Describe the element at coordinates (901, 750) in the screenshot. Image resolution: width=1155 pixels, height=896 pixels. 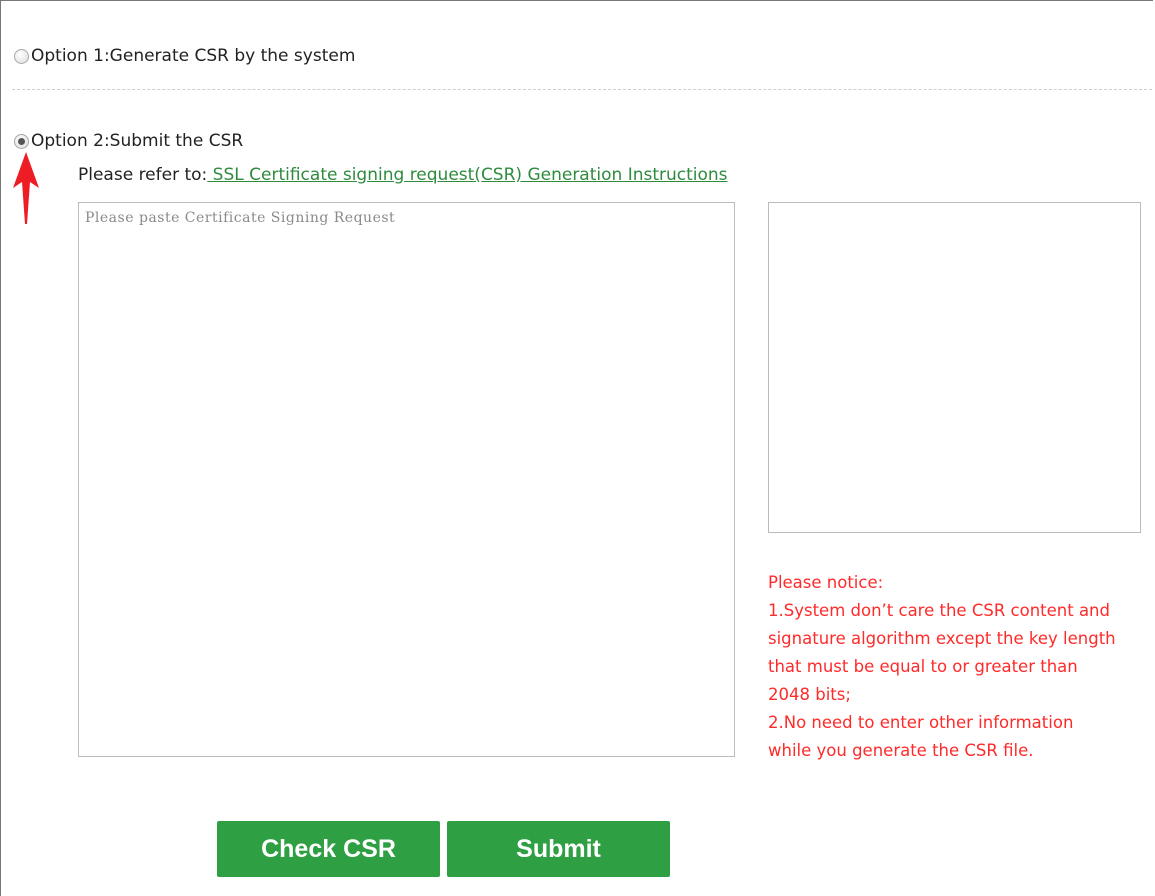
I see `notice-line: while you generate the CSR file.` at that location.